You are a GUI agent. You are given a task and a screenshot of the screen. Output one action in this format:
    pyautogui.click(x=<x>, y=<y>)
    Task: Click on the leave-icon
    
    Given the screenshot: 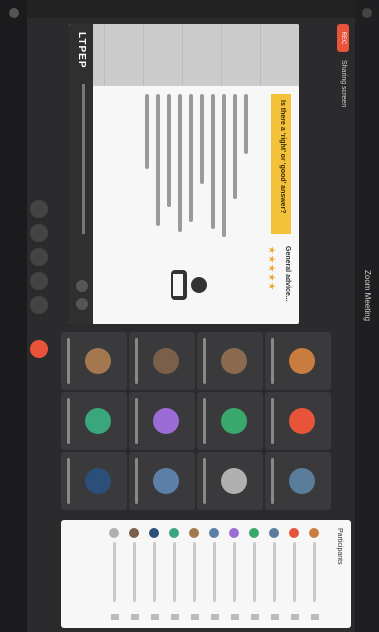 What is the action you would take?
    pyautogui.click(x=39, y=349)
    